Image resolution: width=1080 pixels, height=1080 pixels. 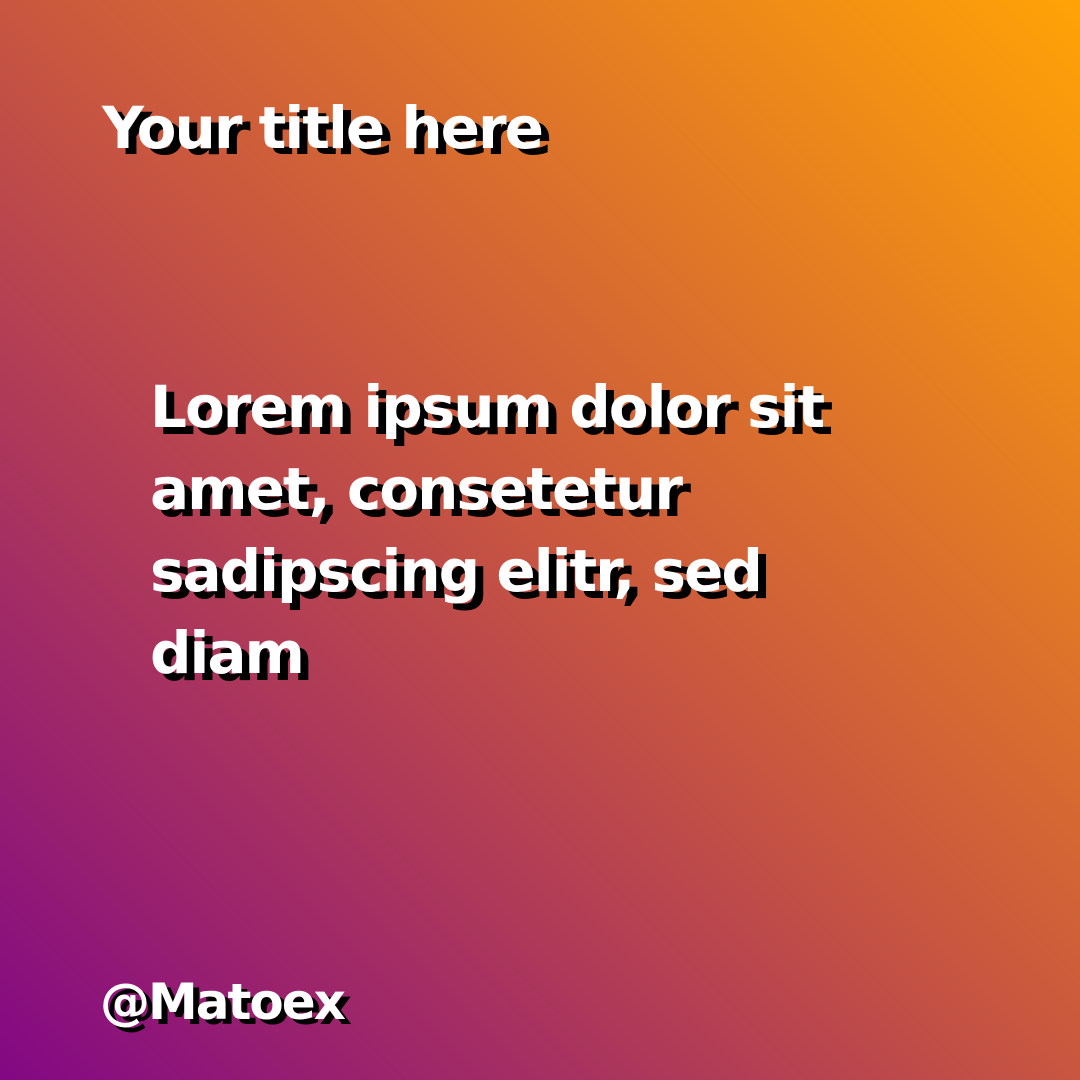 I want to click on post-body-line: amet, consetetur, so click(x=416, y=489).